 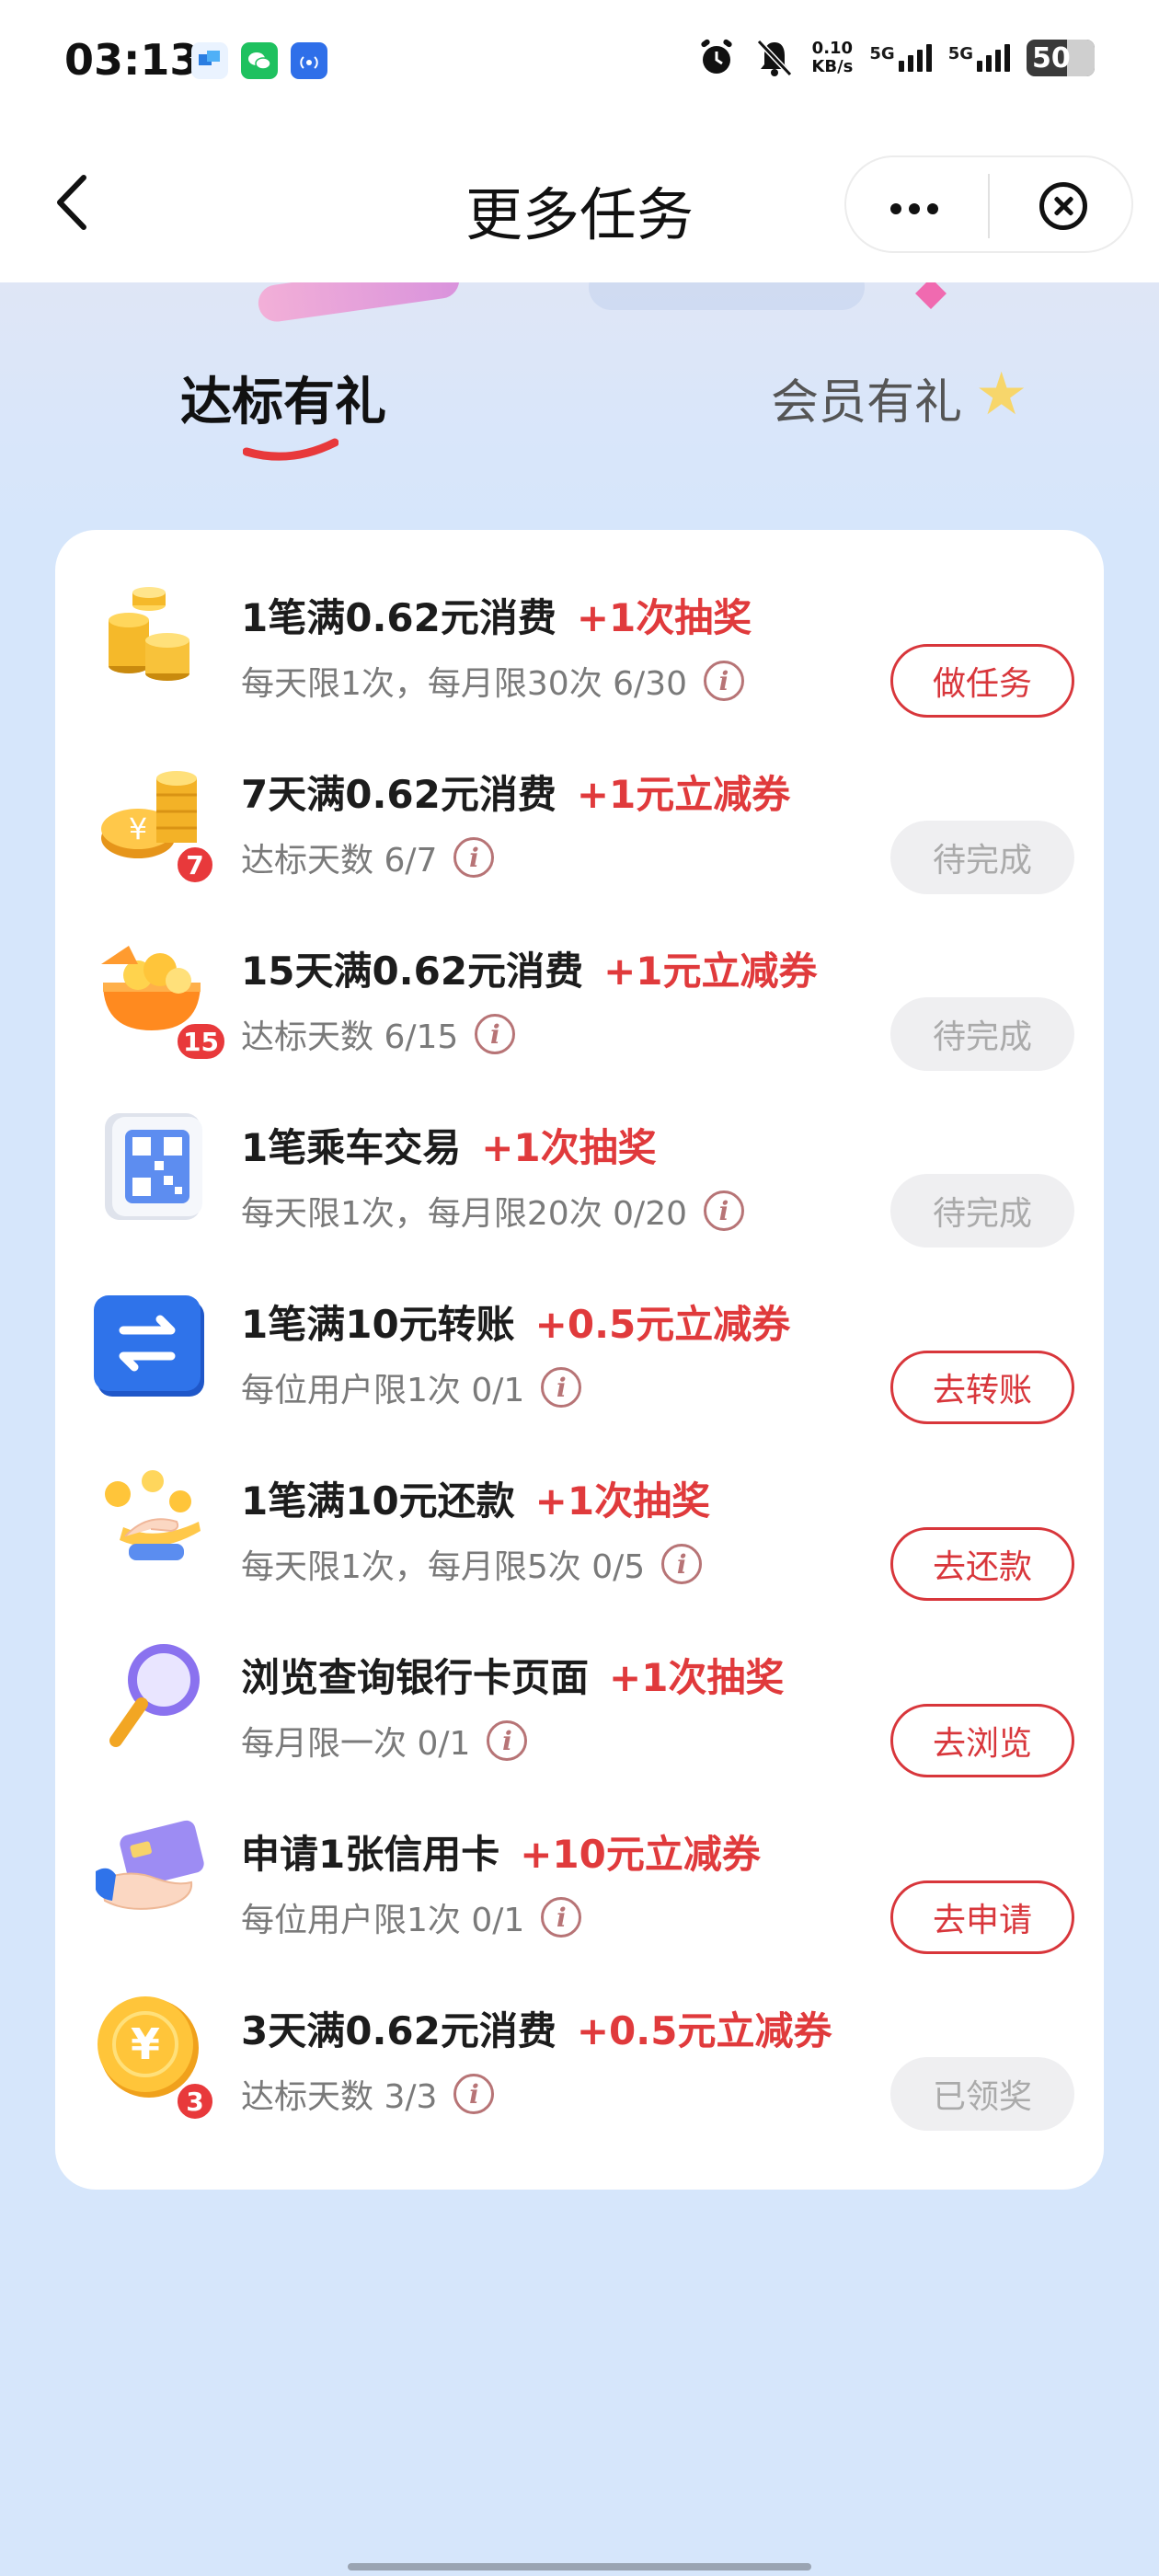 What do you see at coordinates (370, 1854) in the screenshot?
I see `task-title-text: 申请1张信用卡` at bounding box center [370, 1854].